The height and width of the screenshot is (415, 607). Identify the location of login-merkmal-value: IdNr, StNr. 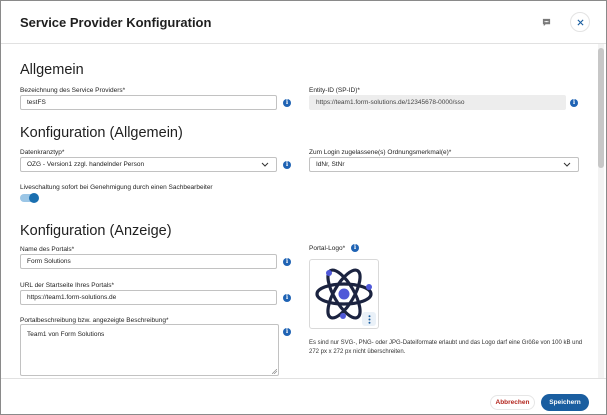
(330, 164).